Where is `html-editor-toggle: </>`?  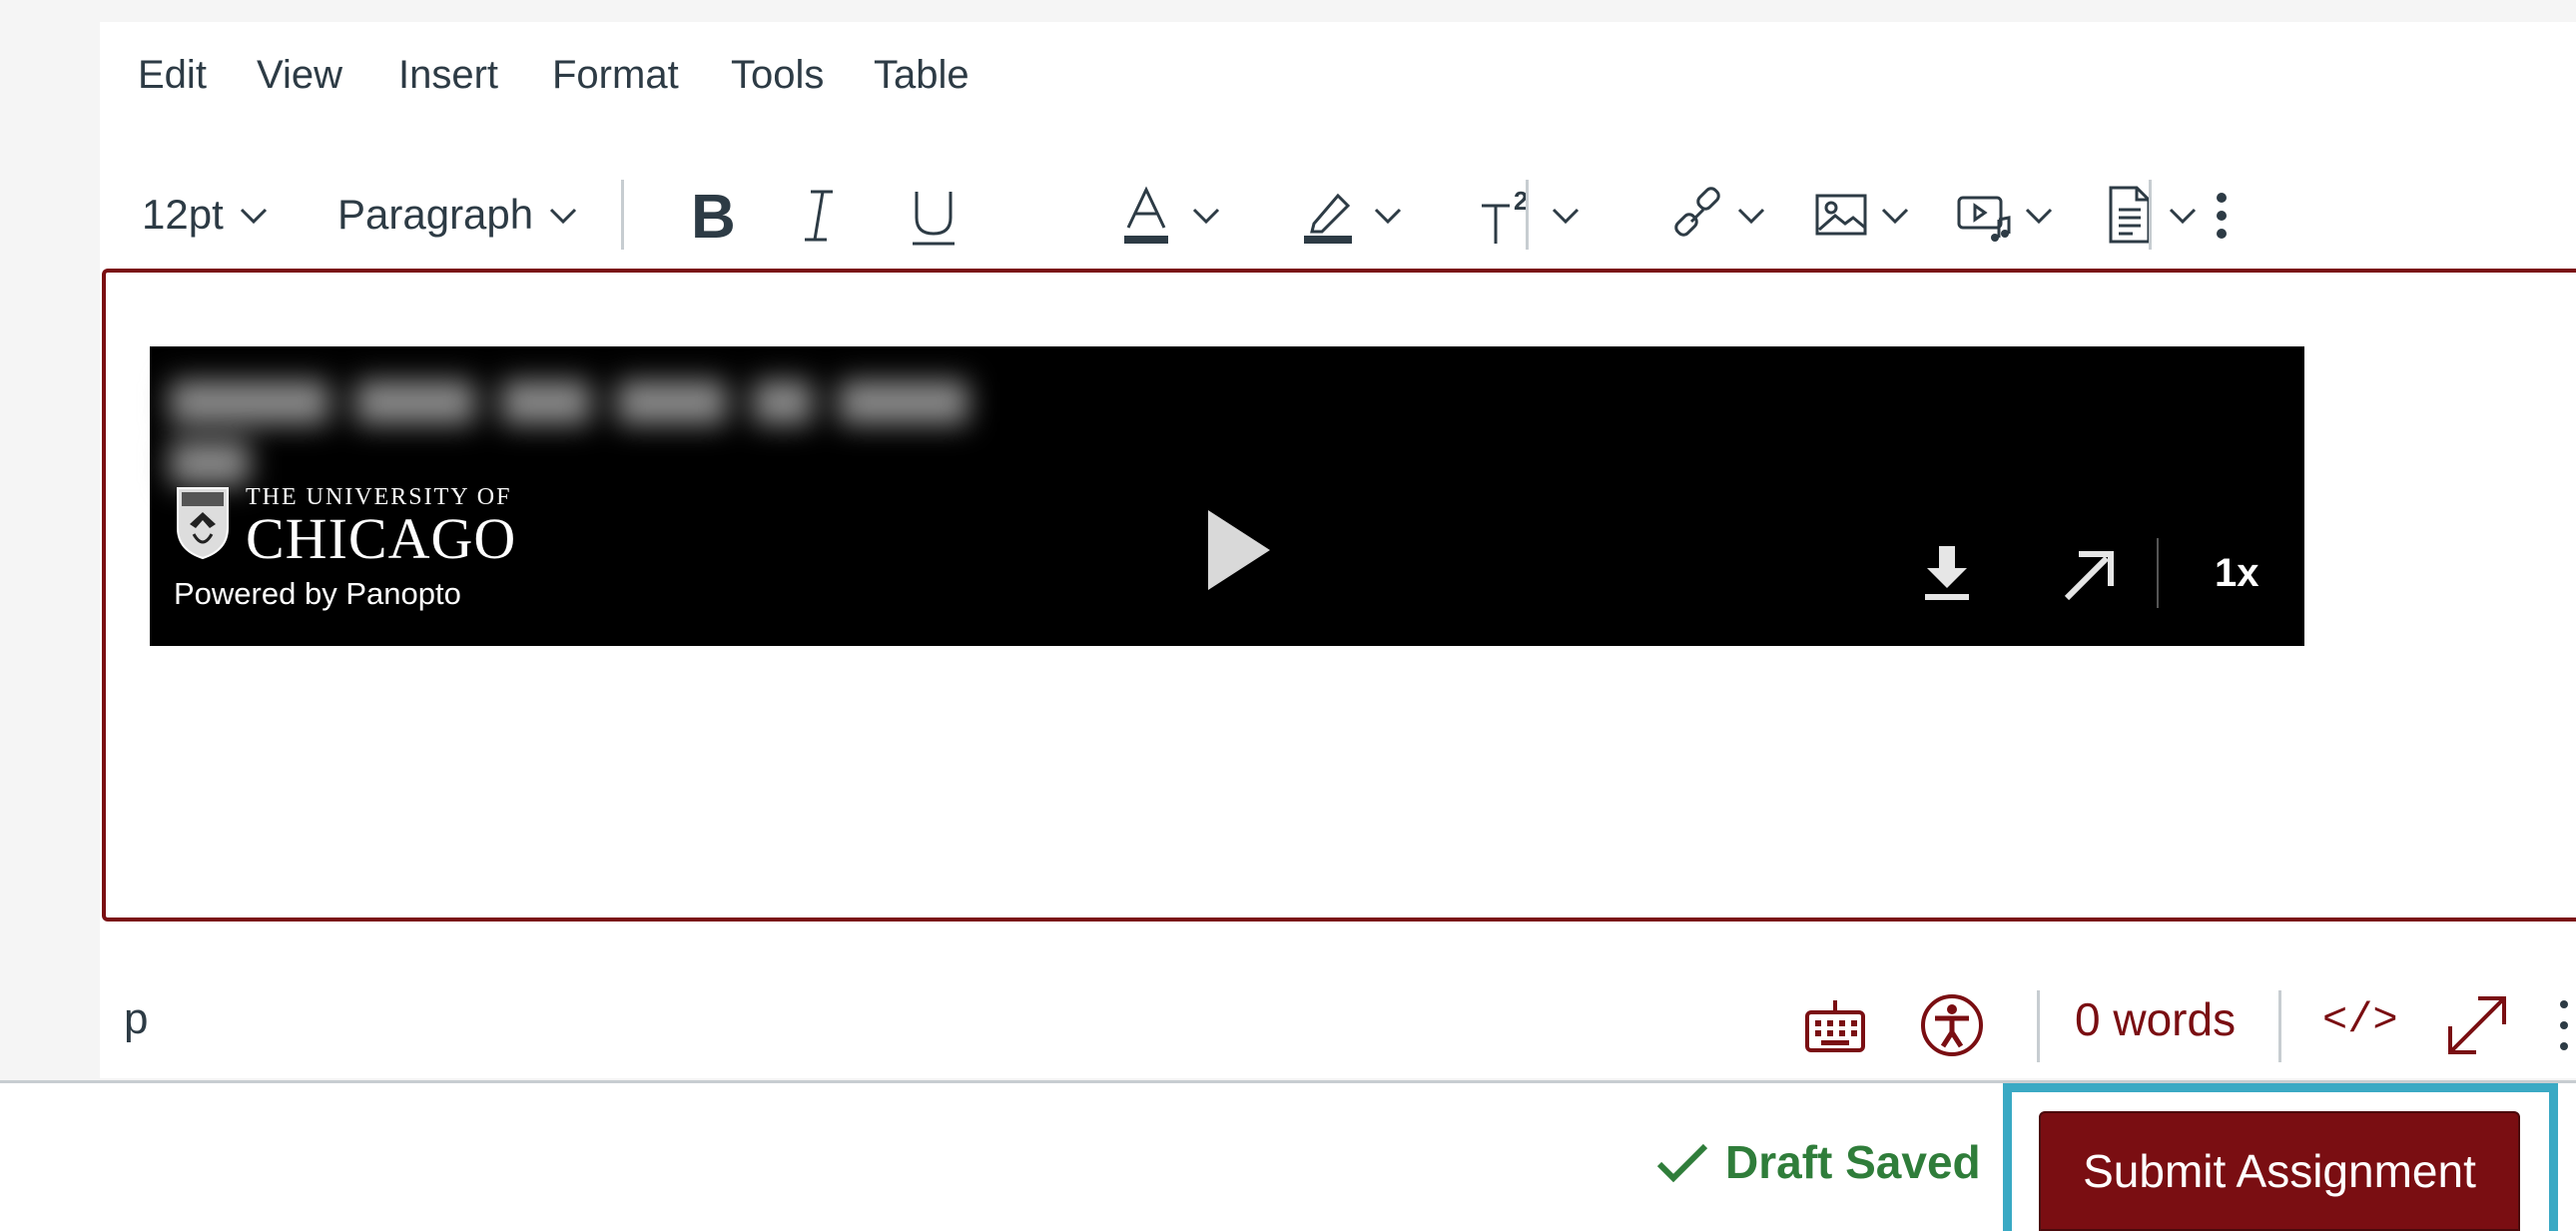 html-editor-toggle: </> is located at coordinates (2360, 1020).